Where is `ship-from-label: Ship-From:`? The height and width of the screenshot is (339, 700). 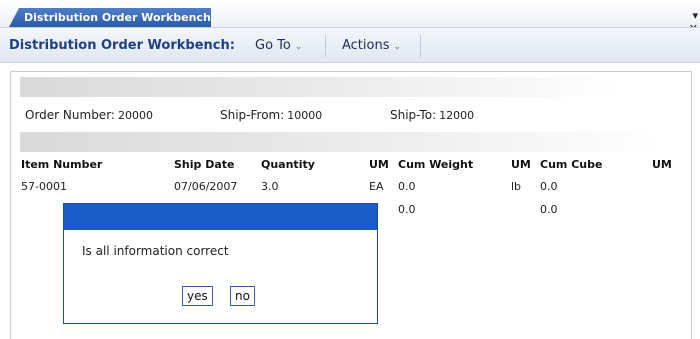
ship-from-label: Ship-From: is located at coordinates (252, 115).